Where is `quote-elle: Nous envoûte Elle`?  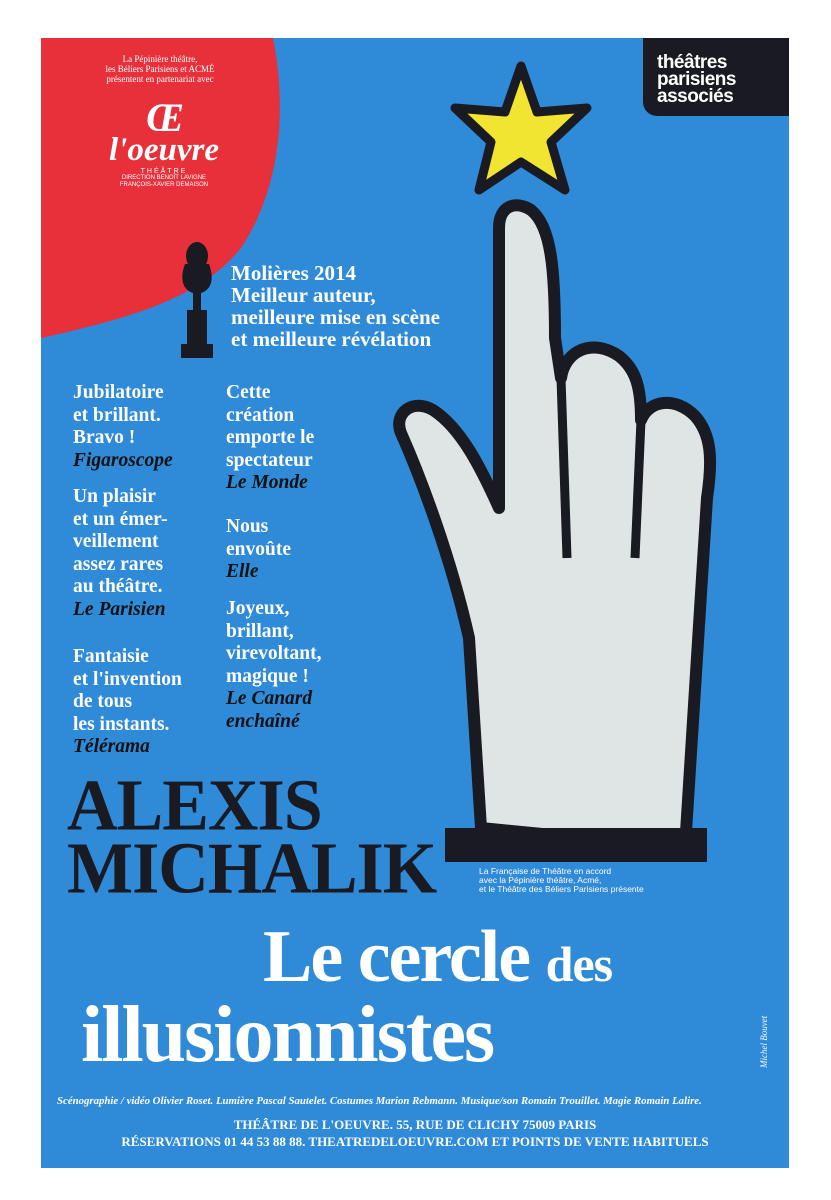 quote-elle: Nous envoûte Elle is located at coordinates (258, 550).